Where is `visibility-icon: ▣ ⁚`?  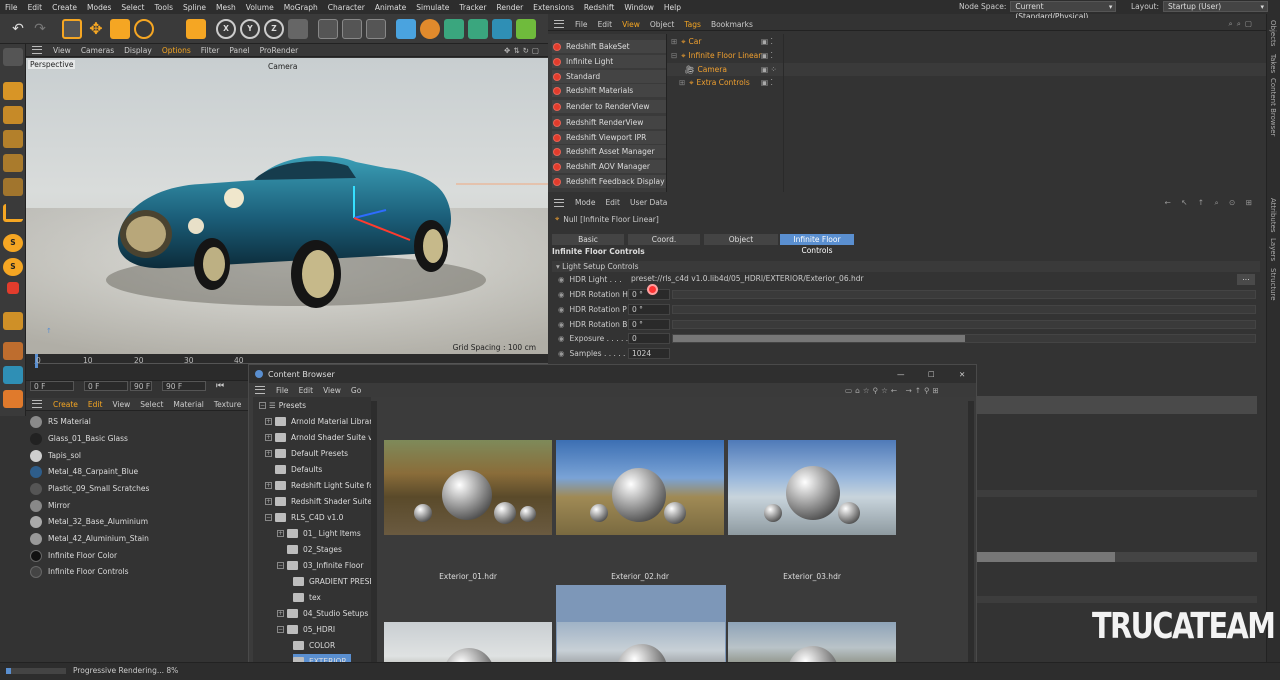 visibility-icon: ▣ ⁚ is located at coordinates (767, 55).